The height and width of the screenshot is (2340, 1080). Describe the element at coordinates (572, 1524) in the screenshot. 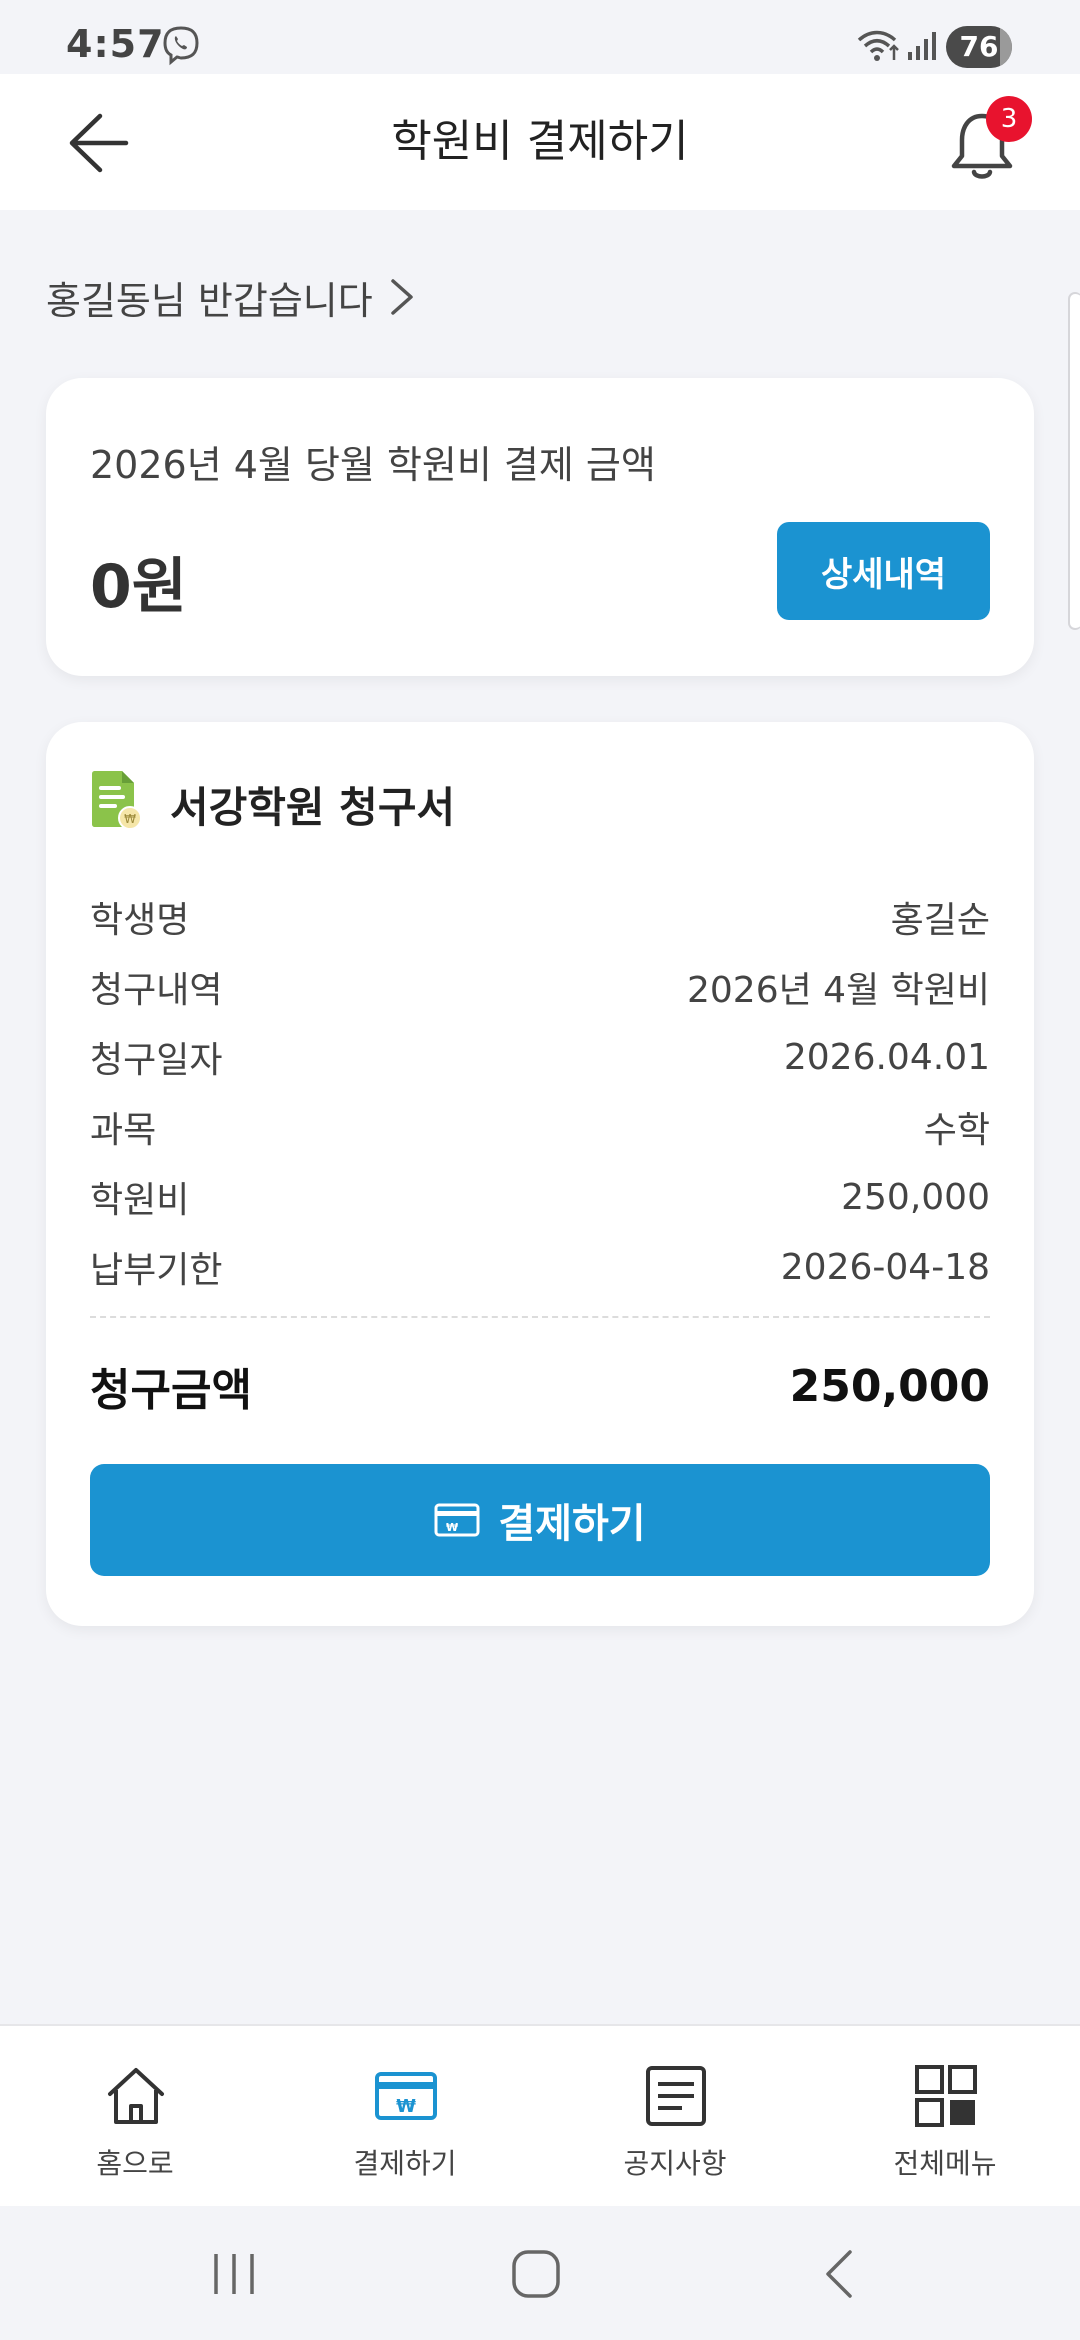

I see `pay-button-label: 결제하기` at that location.